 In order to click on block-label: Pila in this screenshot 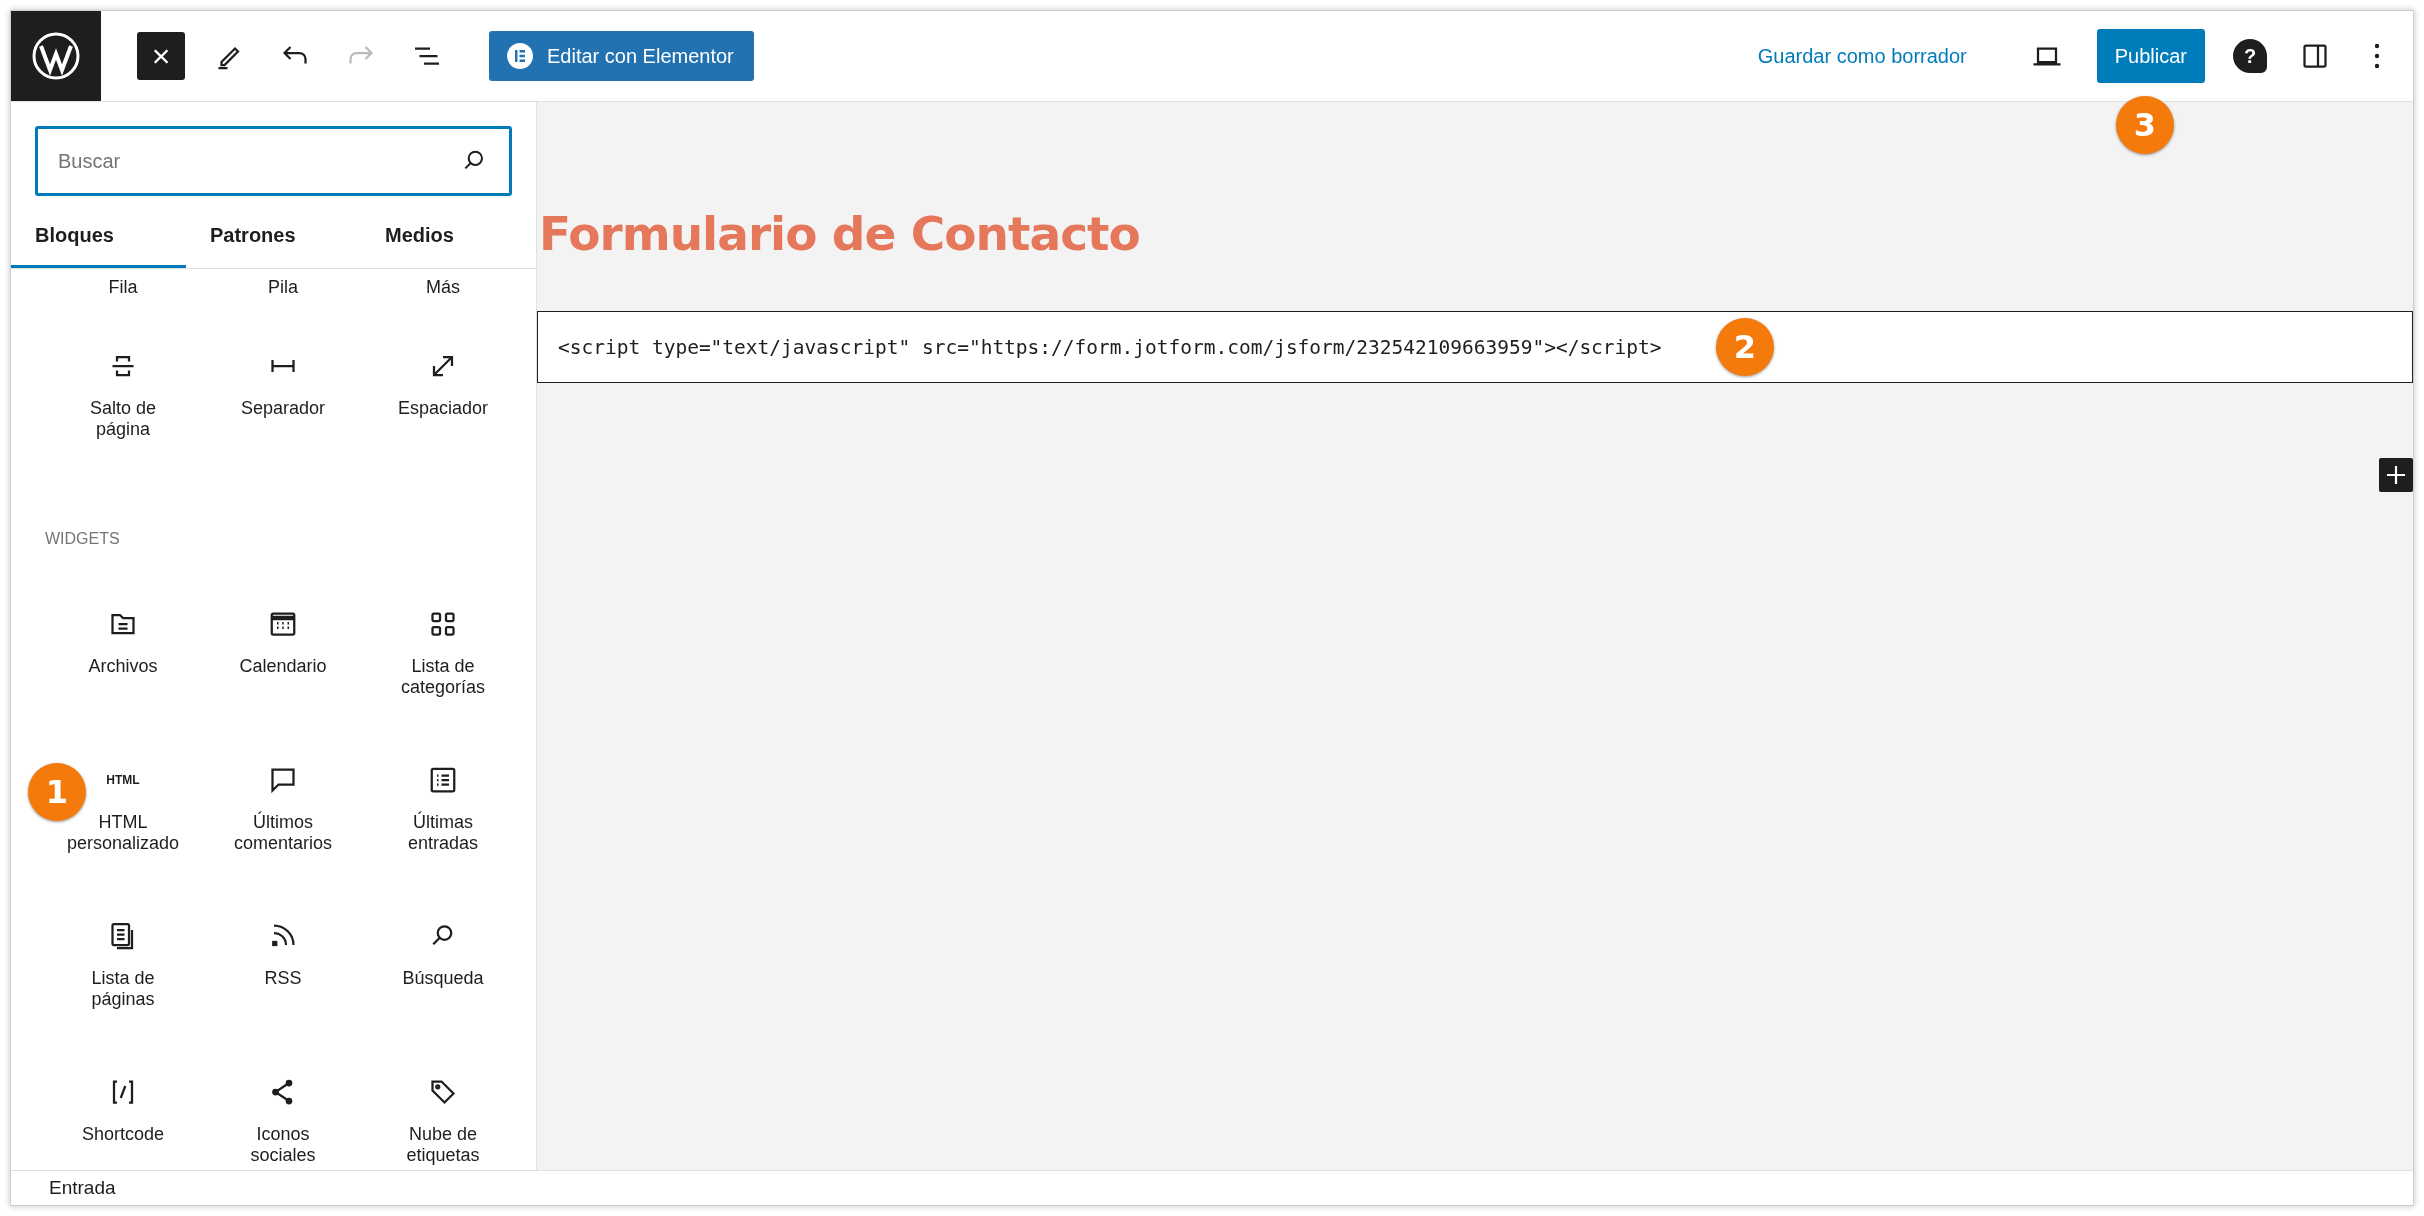, I will do `click(283, 287)`.